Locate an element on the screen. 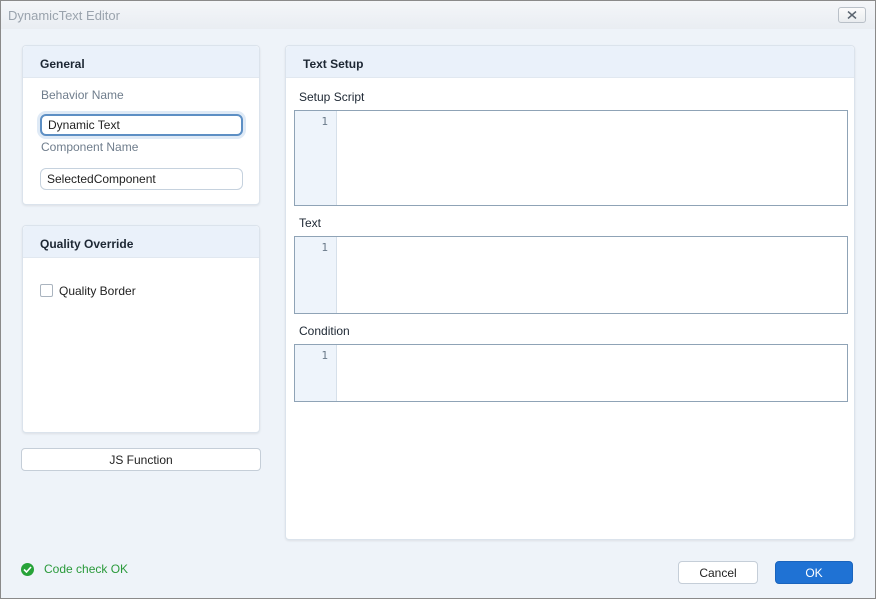 The height and width of the screenshot is (599, 876). close-button is located at coordinates (852, 15).